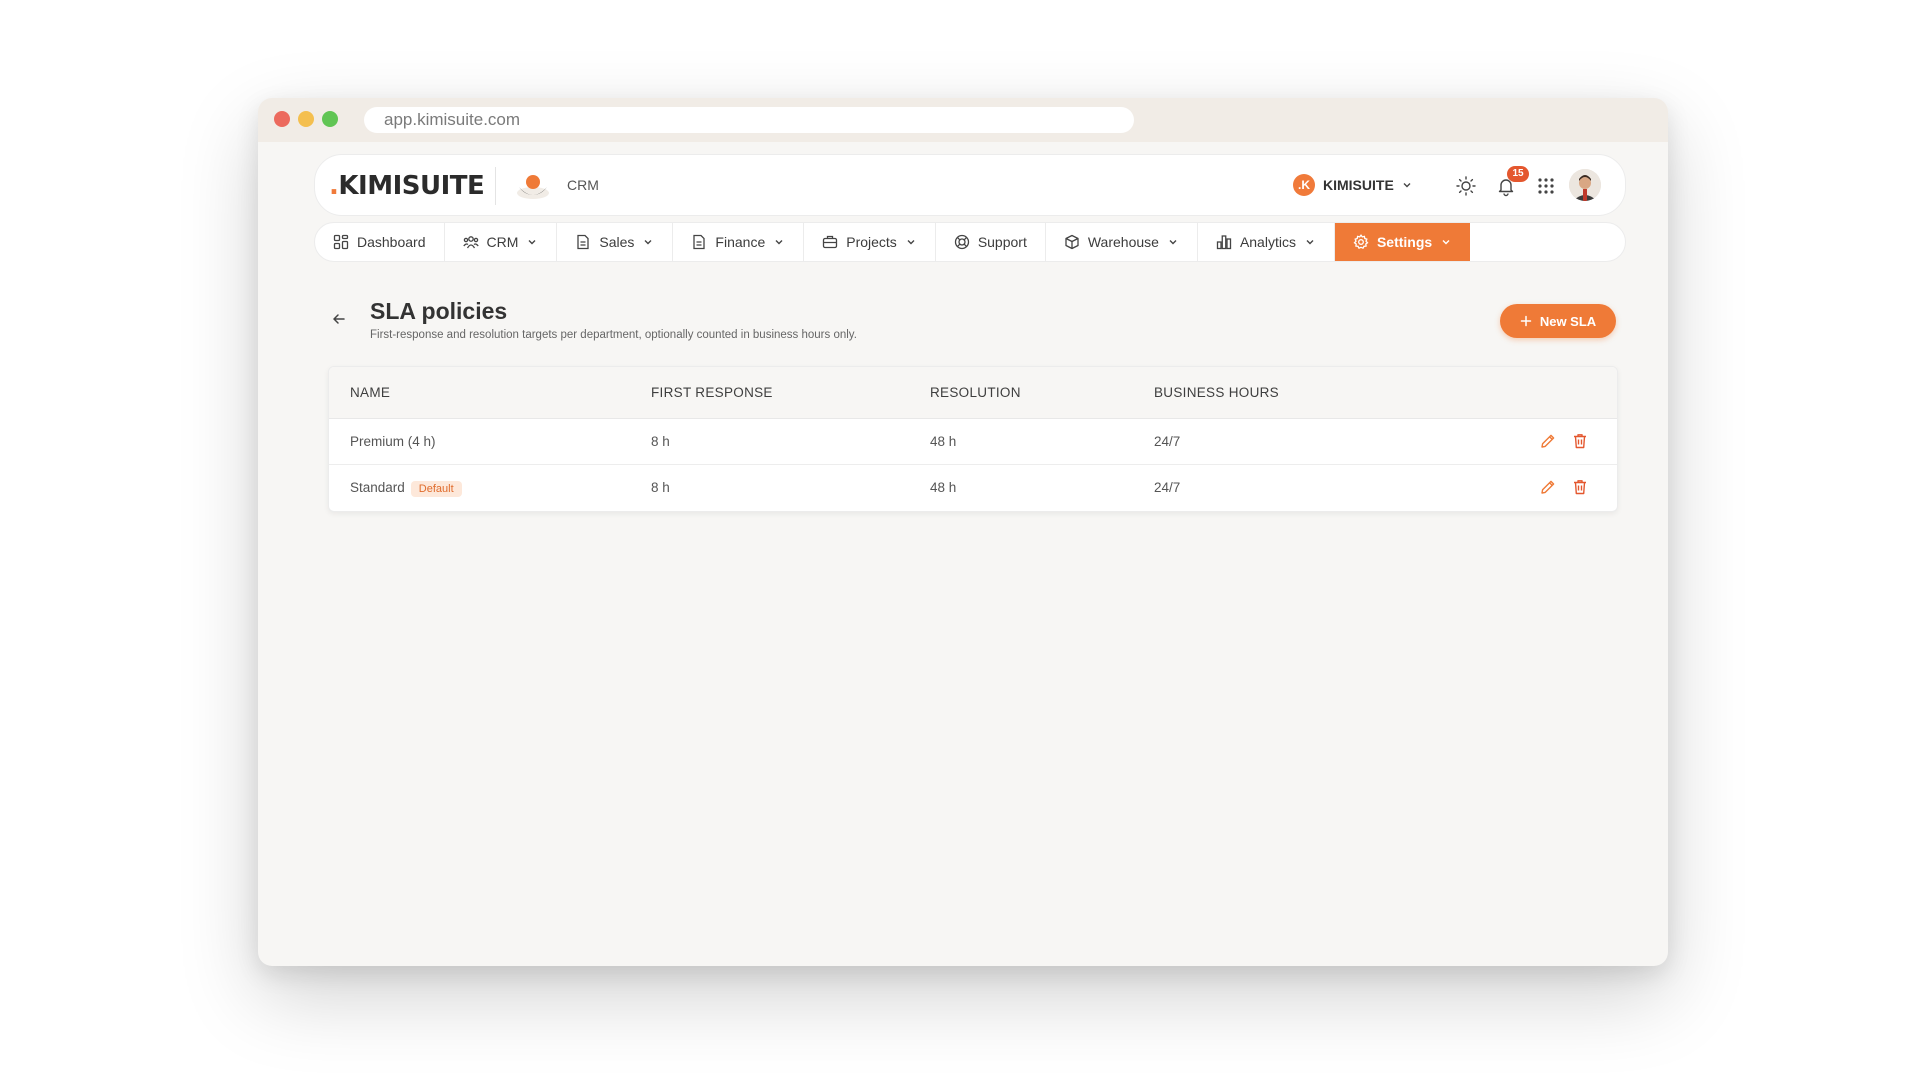 Image resolution: width=1920 pixels, height=1080 pixels. What do you see at coordinates (1518, 174) in the screenshot?
I see `notification-count-badge: 15` at bounding box center [1518, 174].